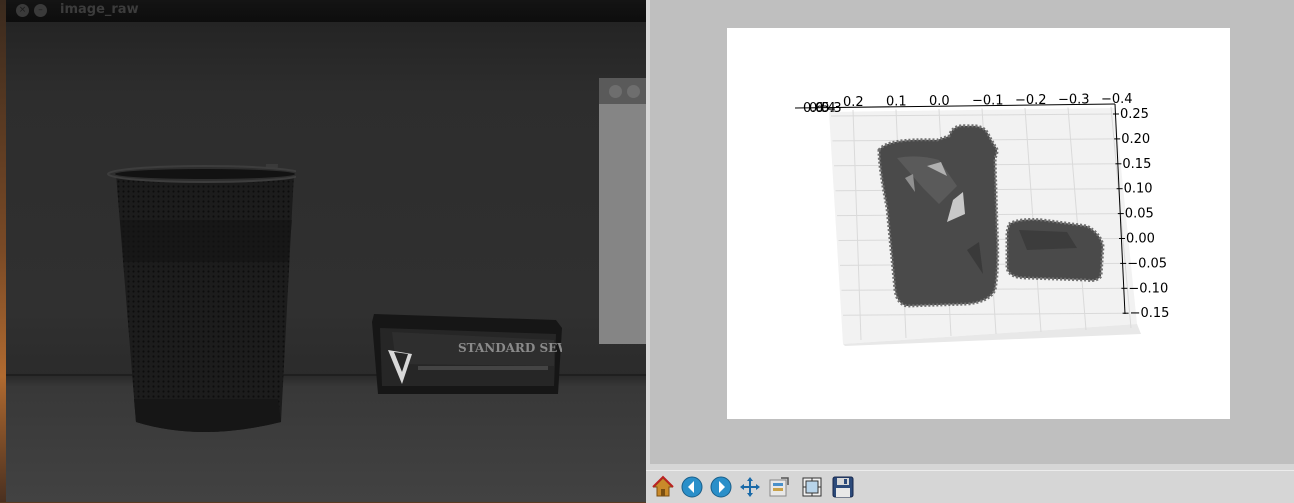  I want to click on point-cloud-eraser-box, so click(1055, 250).